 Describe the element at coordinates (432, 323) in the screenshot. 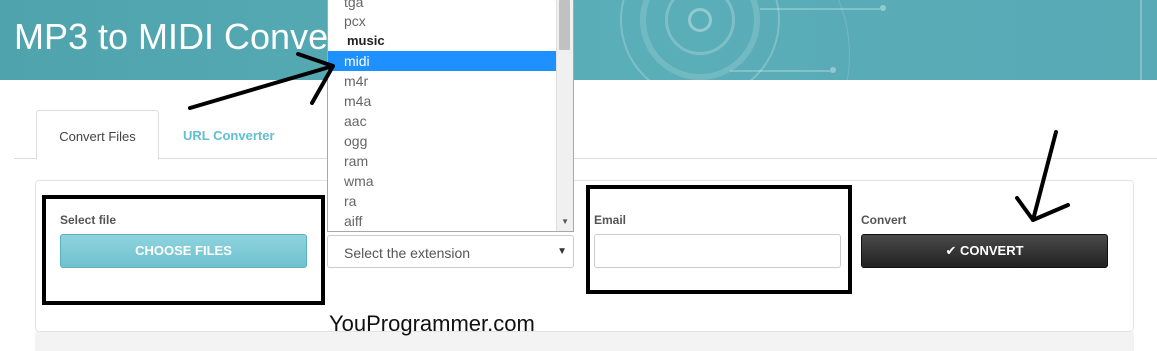

I see `watermark-text: YouProgrammer.com` at that location.